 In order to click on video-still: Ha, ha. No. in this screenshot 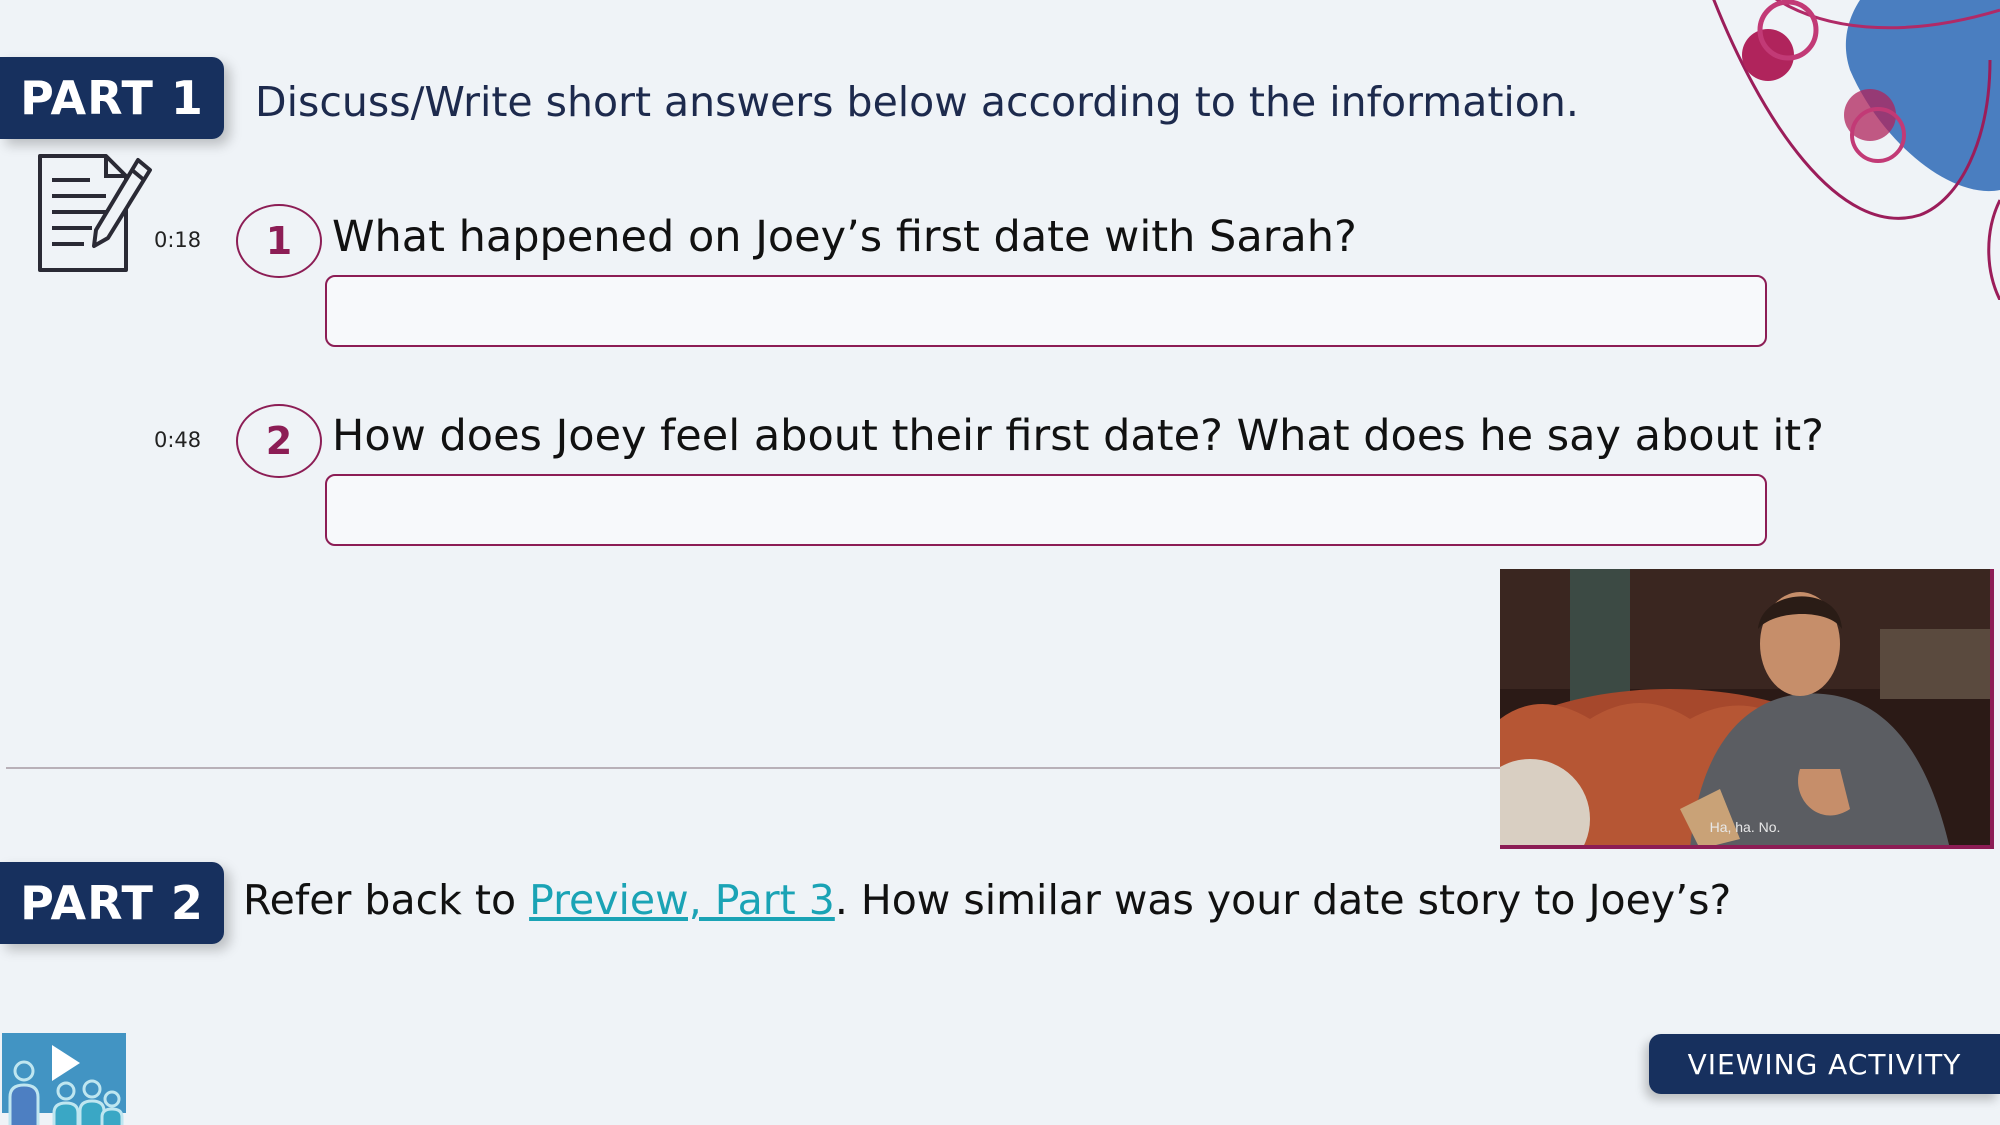, I will do `click(1747, 709)`.